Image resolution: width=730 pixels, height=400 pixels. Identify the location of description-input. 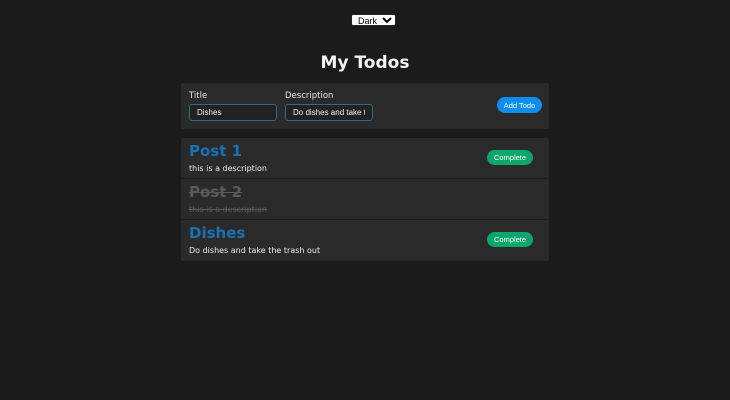
(329, 112).